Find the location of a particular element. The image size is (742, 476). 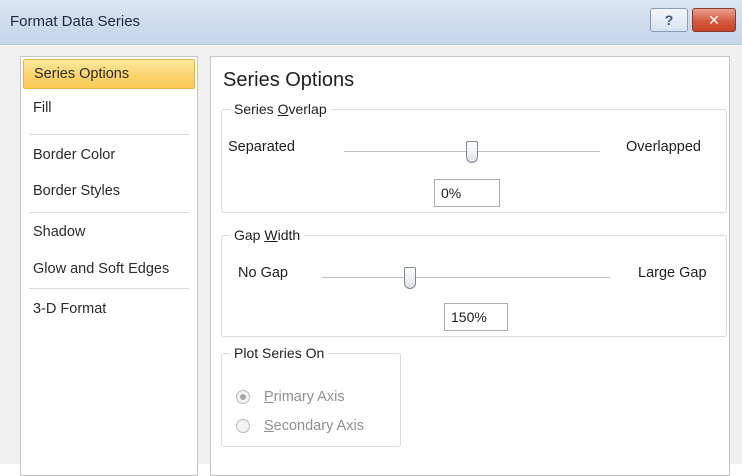

series-overlap-legend: Series Overlap is located at coordinates (280, 109).